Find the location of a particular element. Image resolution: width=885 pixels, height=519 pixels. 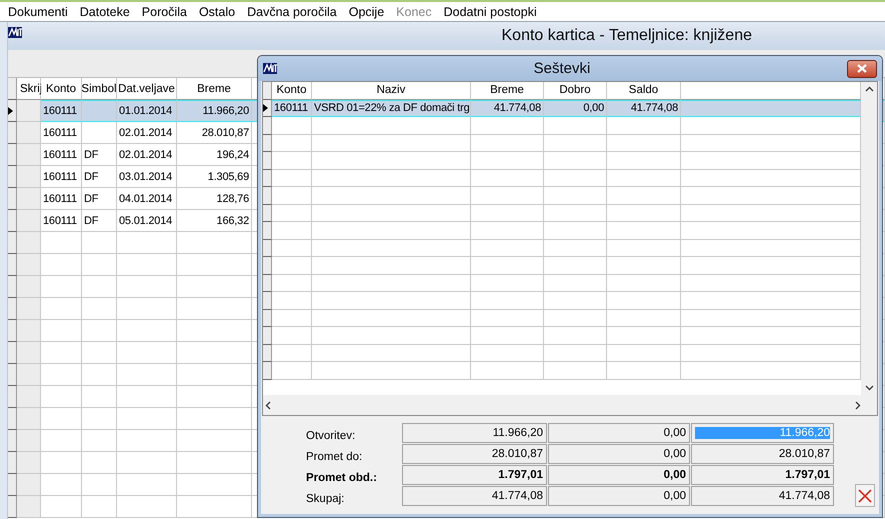

menu-item: Opcije is located at coordinates (366, 11).